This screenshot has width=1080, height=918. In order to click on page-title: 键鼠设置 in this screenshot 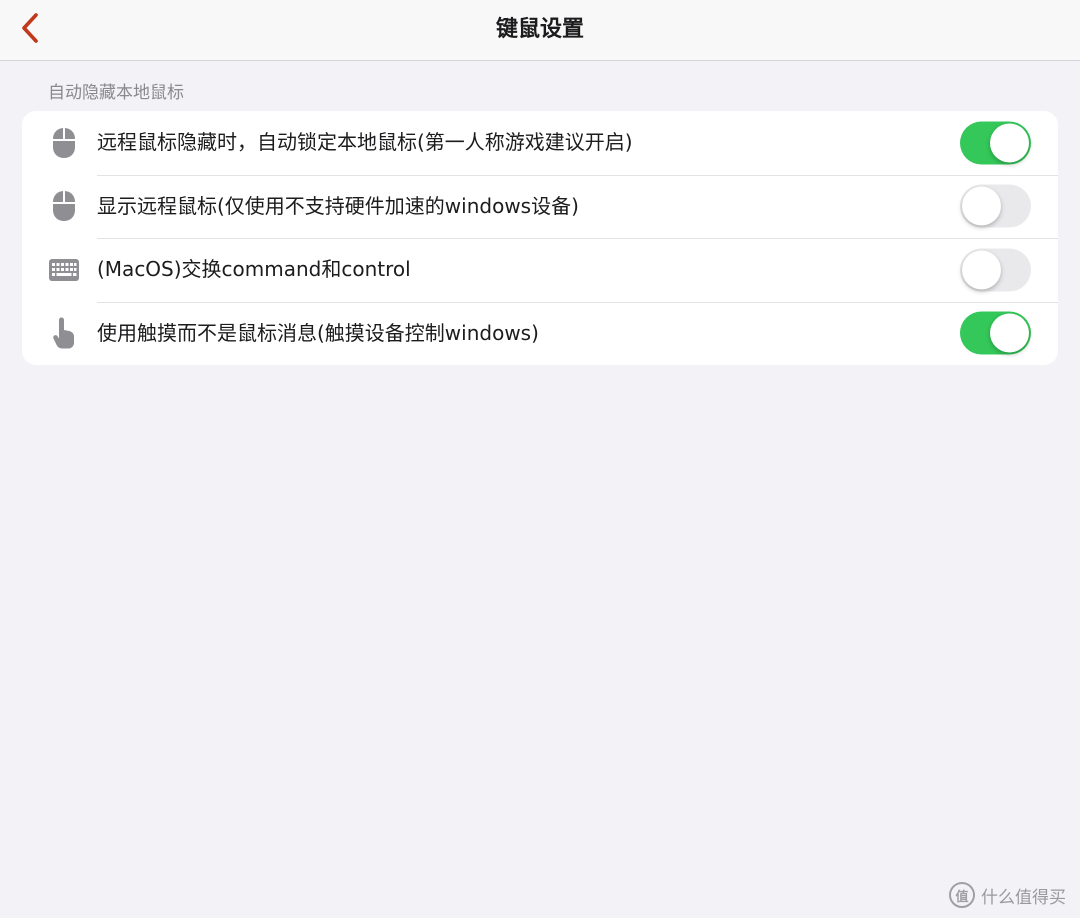, I will do `click(539, 29)`.